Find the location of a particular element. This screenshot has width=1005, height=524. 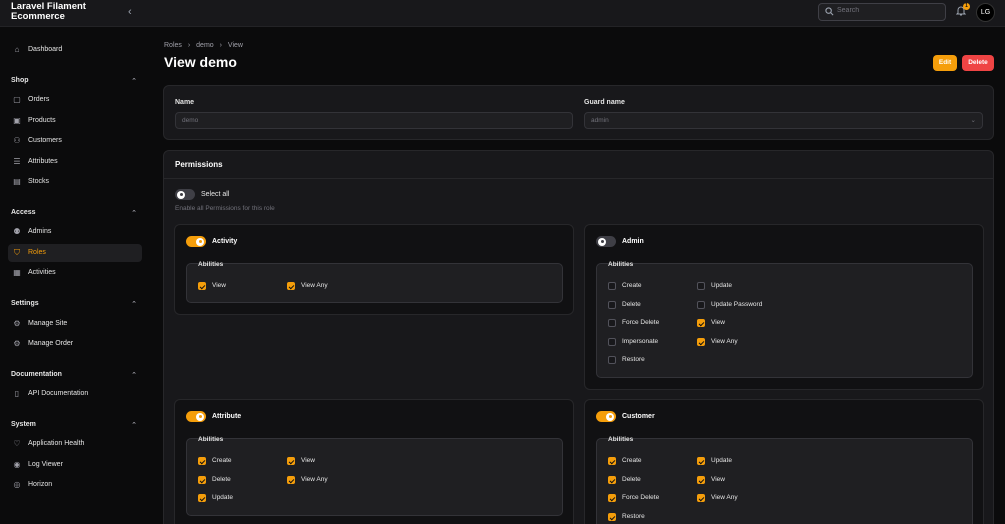

sidebar-item-roles: ⛉ Roles is located at coordinates (75, 253).